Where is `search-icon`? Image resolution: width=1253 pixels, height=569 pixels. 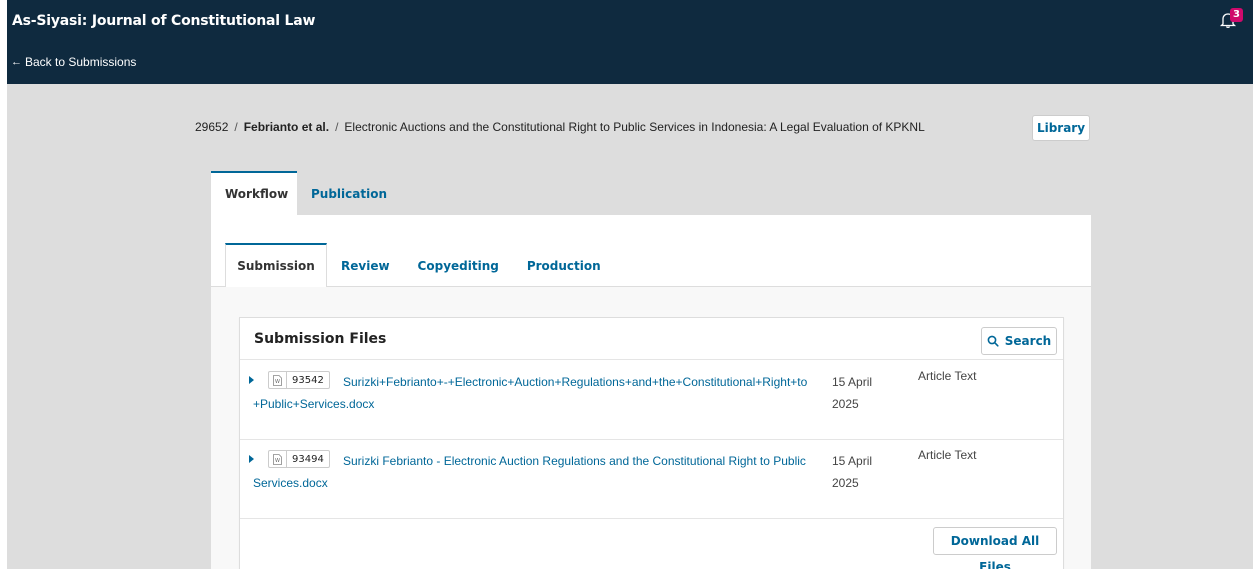 search-icon is located at coordinates (993, 341).